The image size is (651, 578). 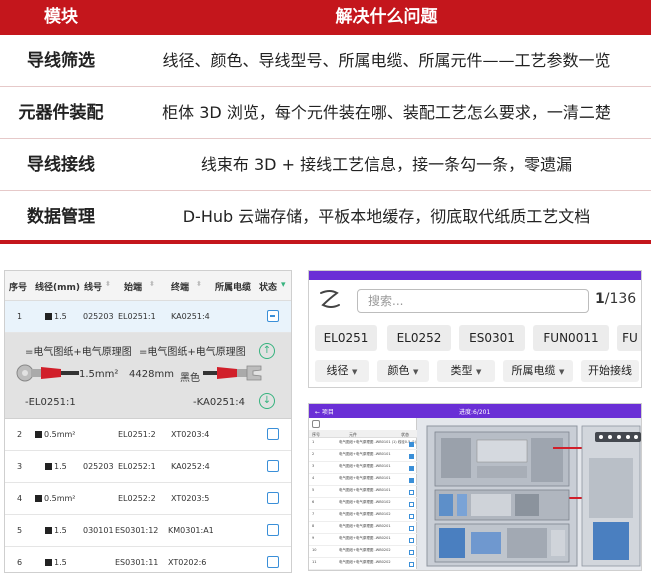 What do you see at coordinates (137, 466) in the screenshot?
I see `row-from: EL0252:1` at bounding box center [137, 466].